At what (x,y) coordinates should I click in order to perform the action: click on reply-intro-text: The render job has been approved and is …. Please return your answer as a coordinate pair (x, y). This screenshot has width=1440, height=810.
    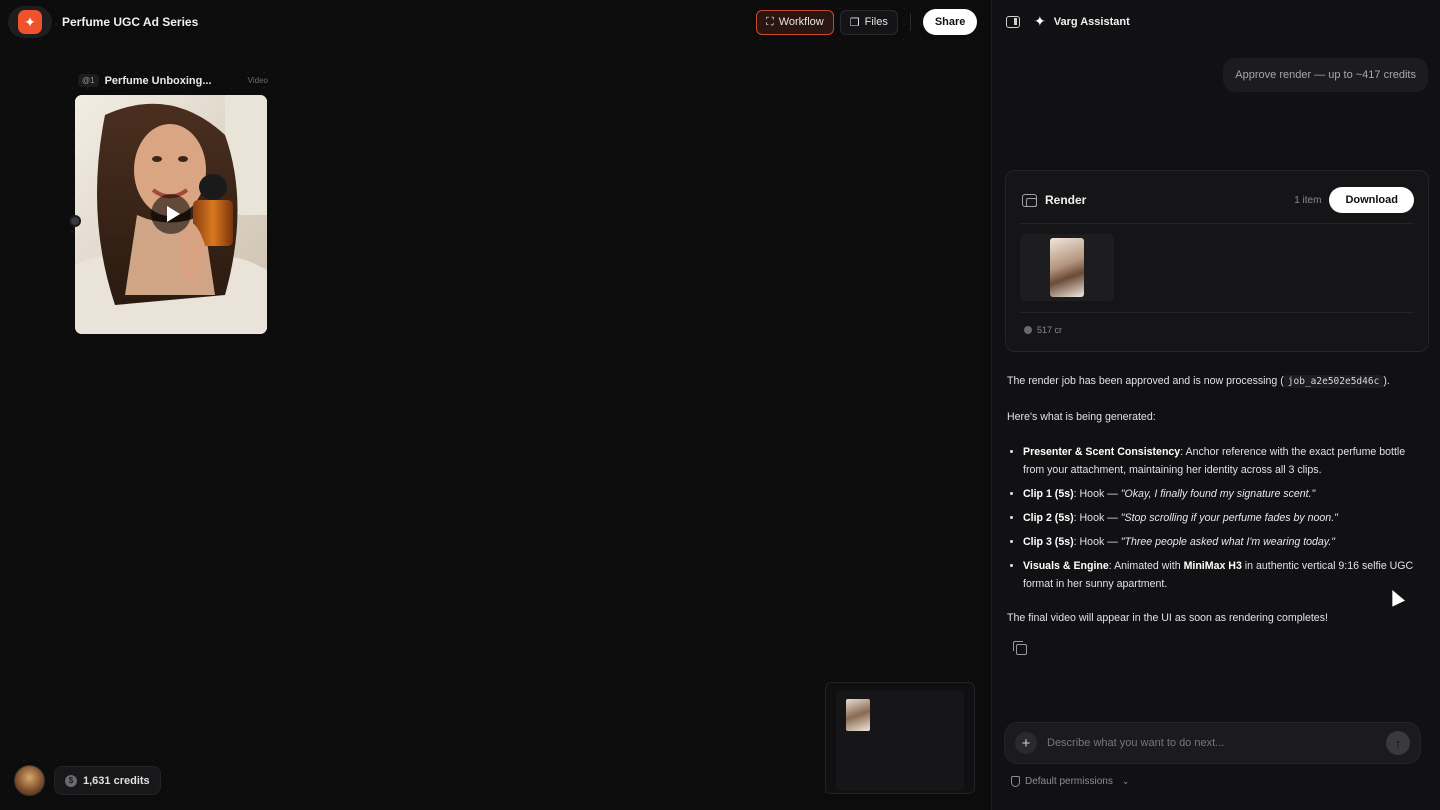
    Looking at the image, I should click on (1145, 381).